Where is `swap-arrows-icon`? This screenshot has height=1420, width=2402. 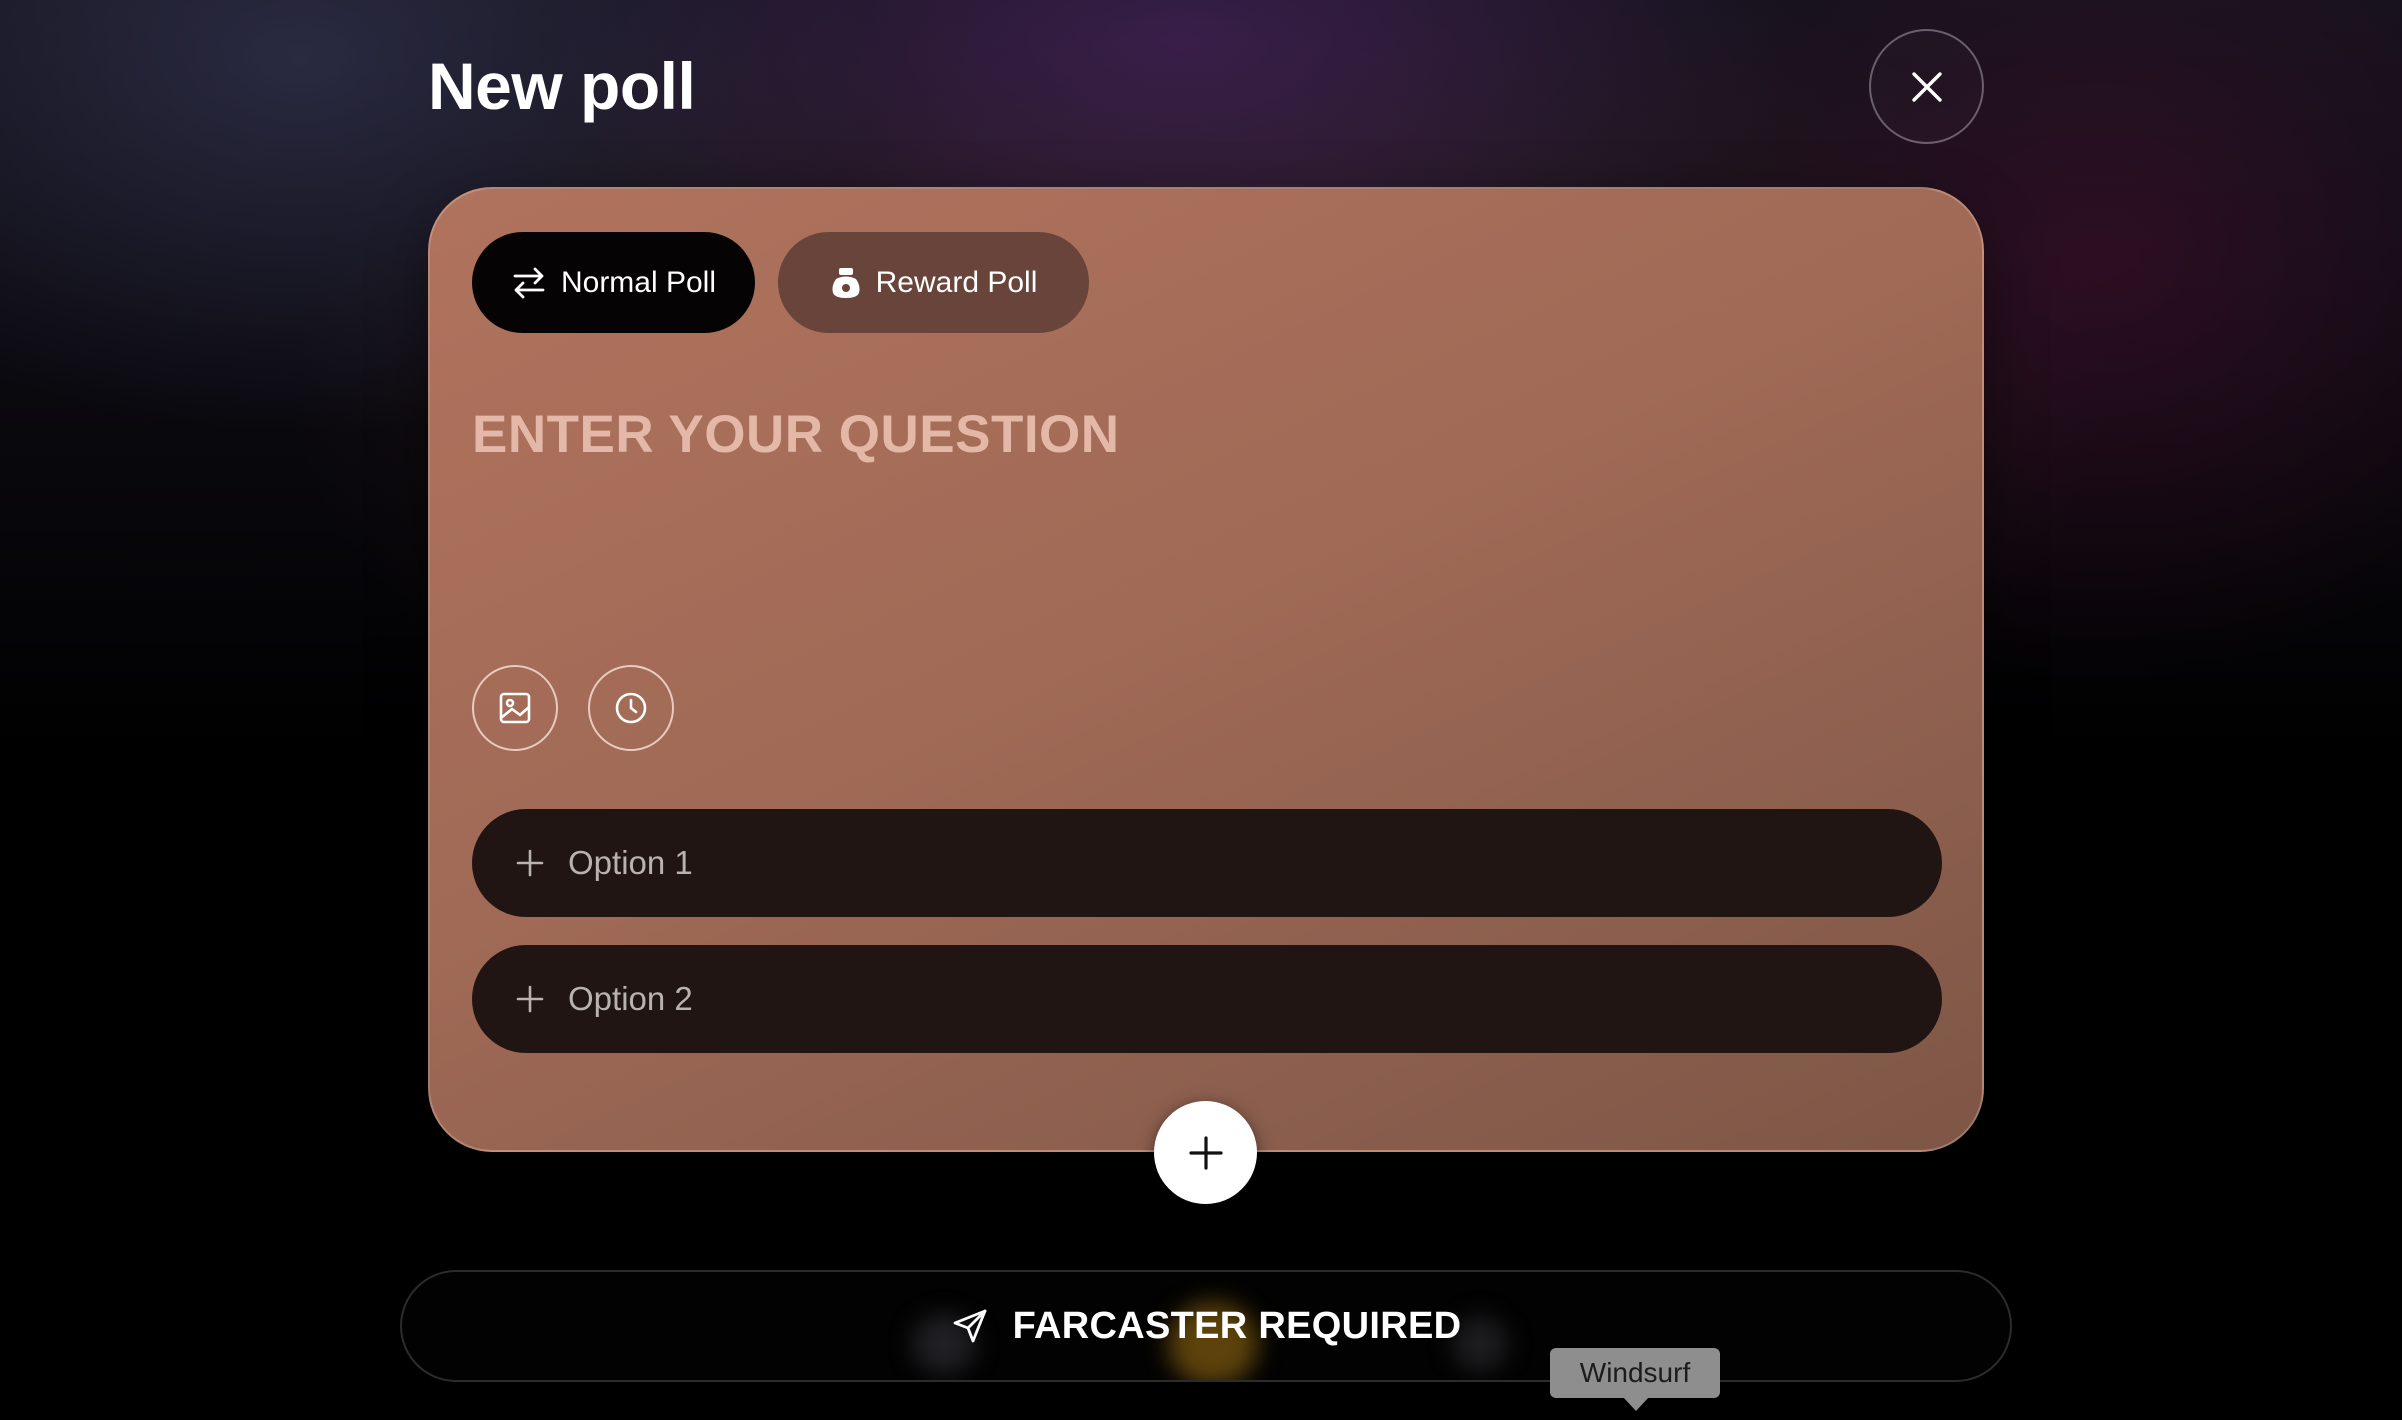 swap-arrows-icon is located at coordinates (529, 283).